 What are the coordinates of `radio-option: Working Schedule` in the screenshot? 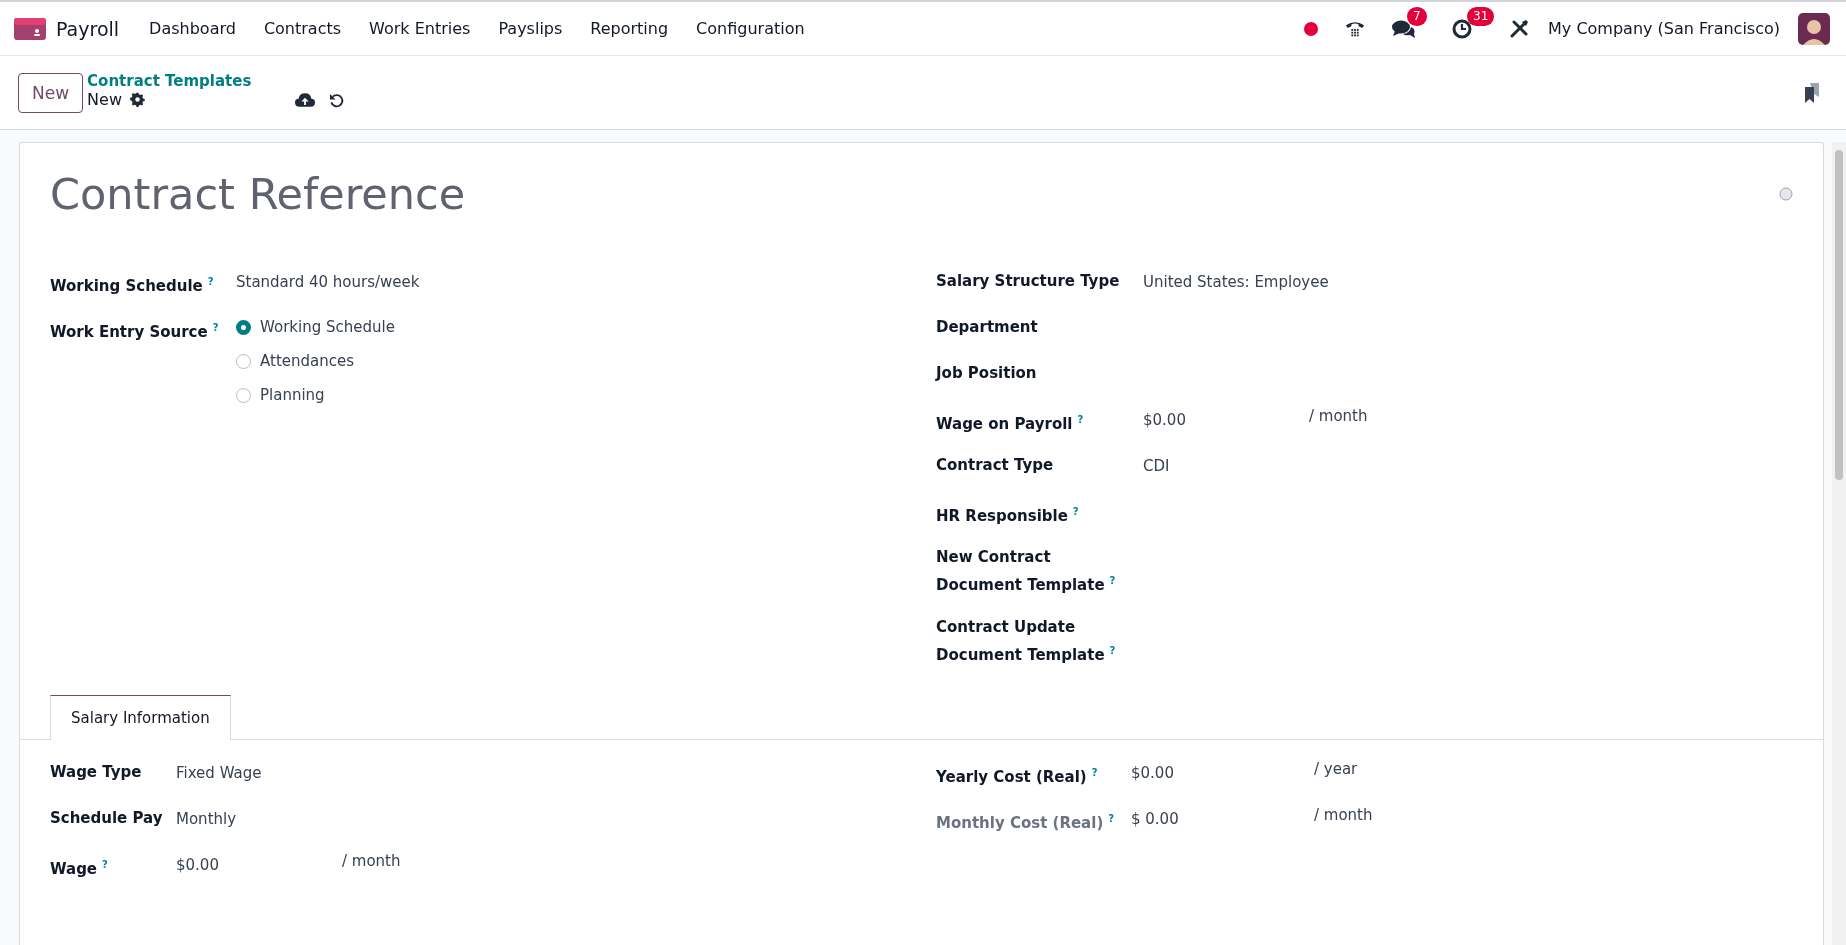 It's located at (315, 327).